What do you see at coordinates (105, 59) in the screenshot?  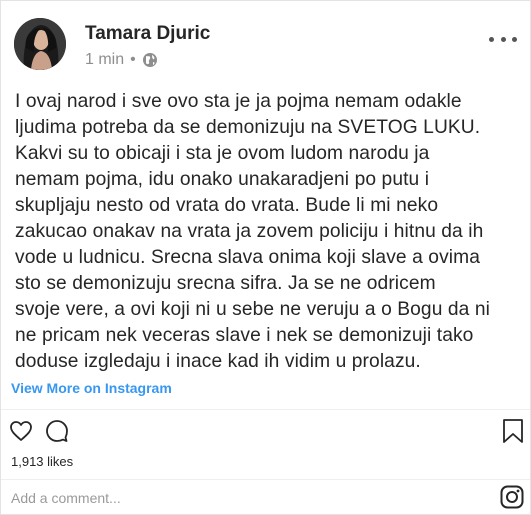 I see `post-time: 1 min` at bounding box center [105, 59].